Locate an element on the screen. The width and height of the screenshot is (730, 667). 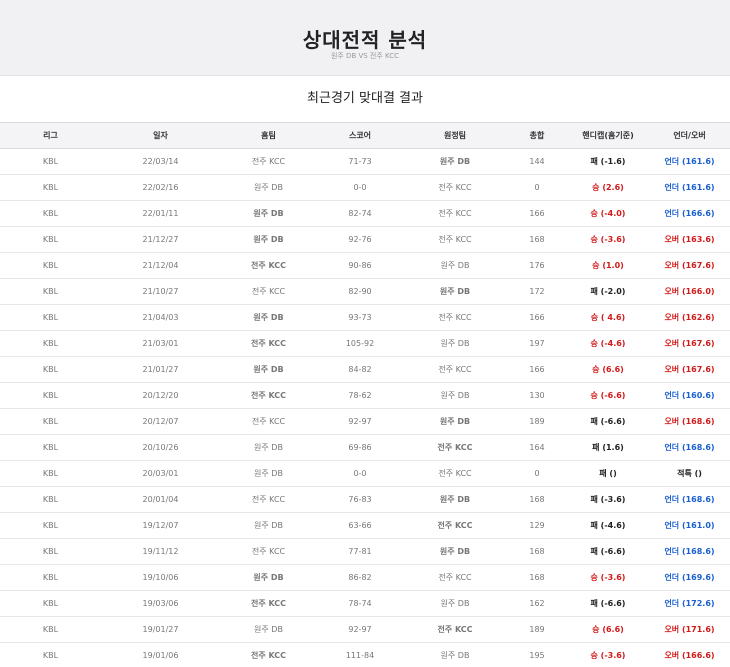
under-over-cell: 오버 (167.6) is located at coordinates (689, 265).